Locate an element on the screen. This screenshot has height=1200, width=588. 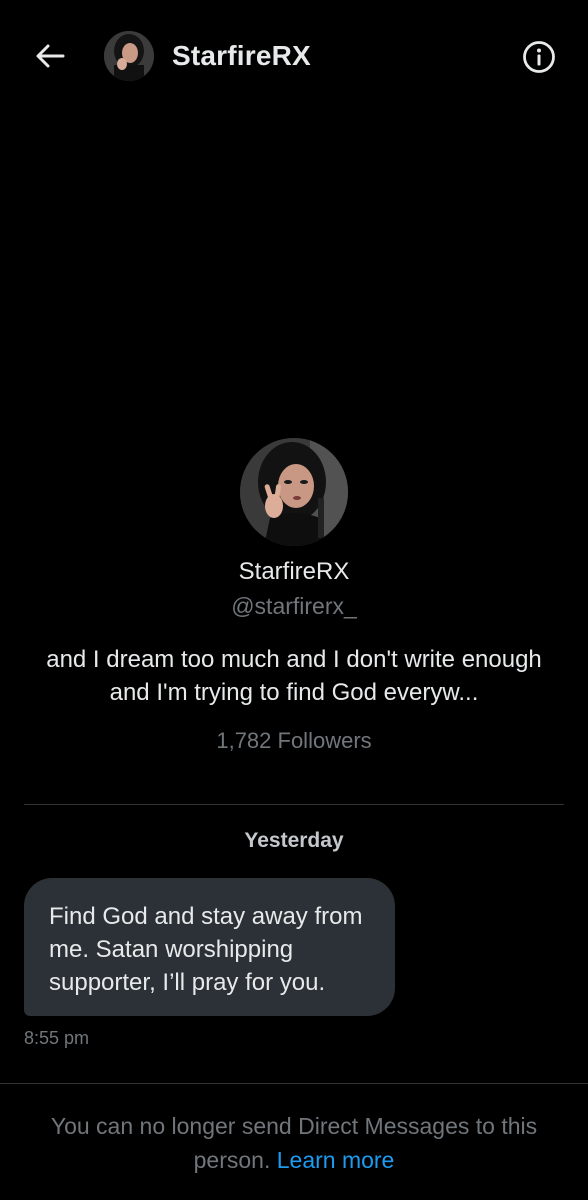
conversation-header: StarfireRX is located at coordinates (294, 56).